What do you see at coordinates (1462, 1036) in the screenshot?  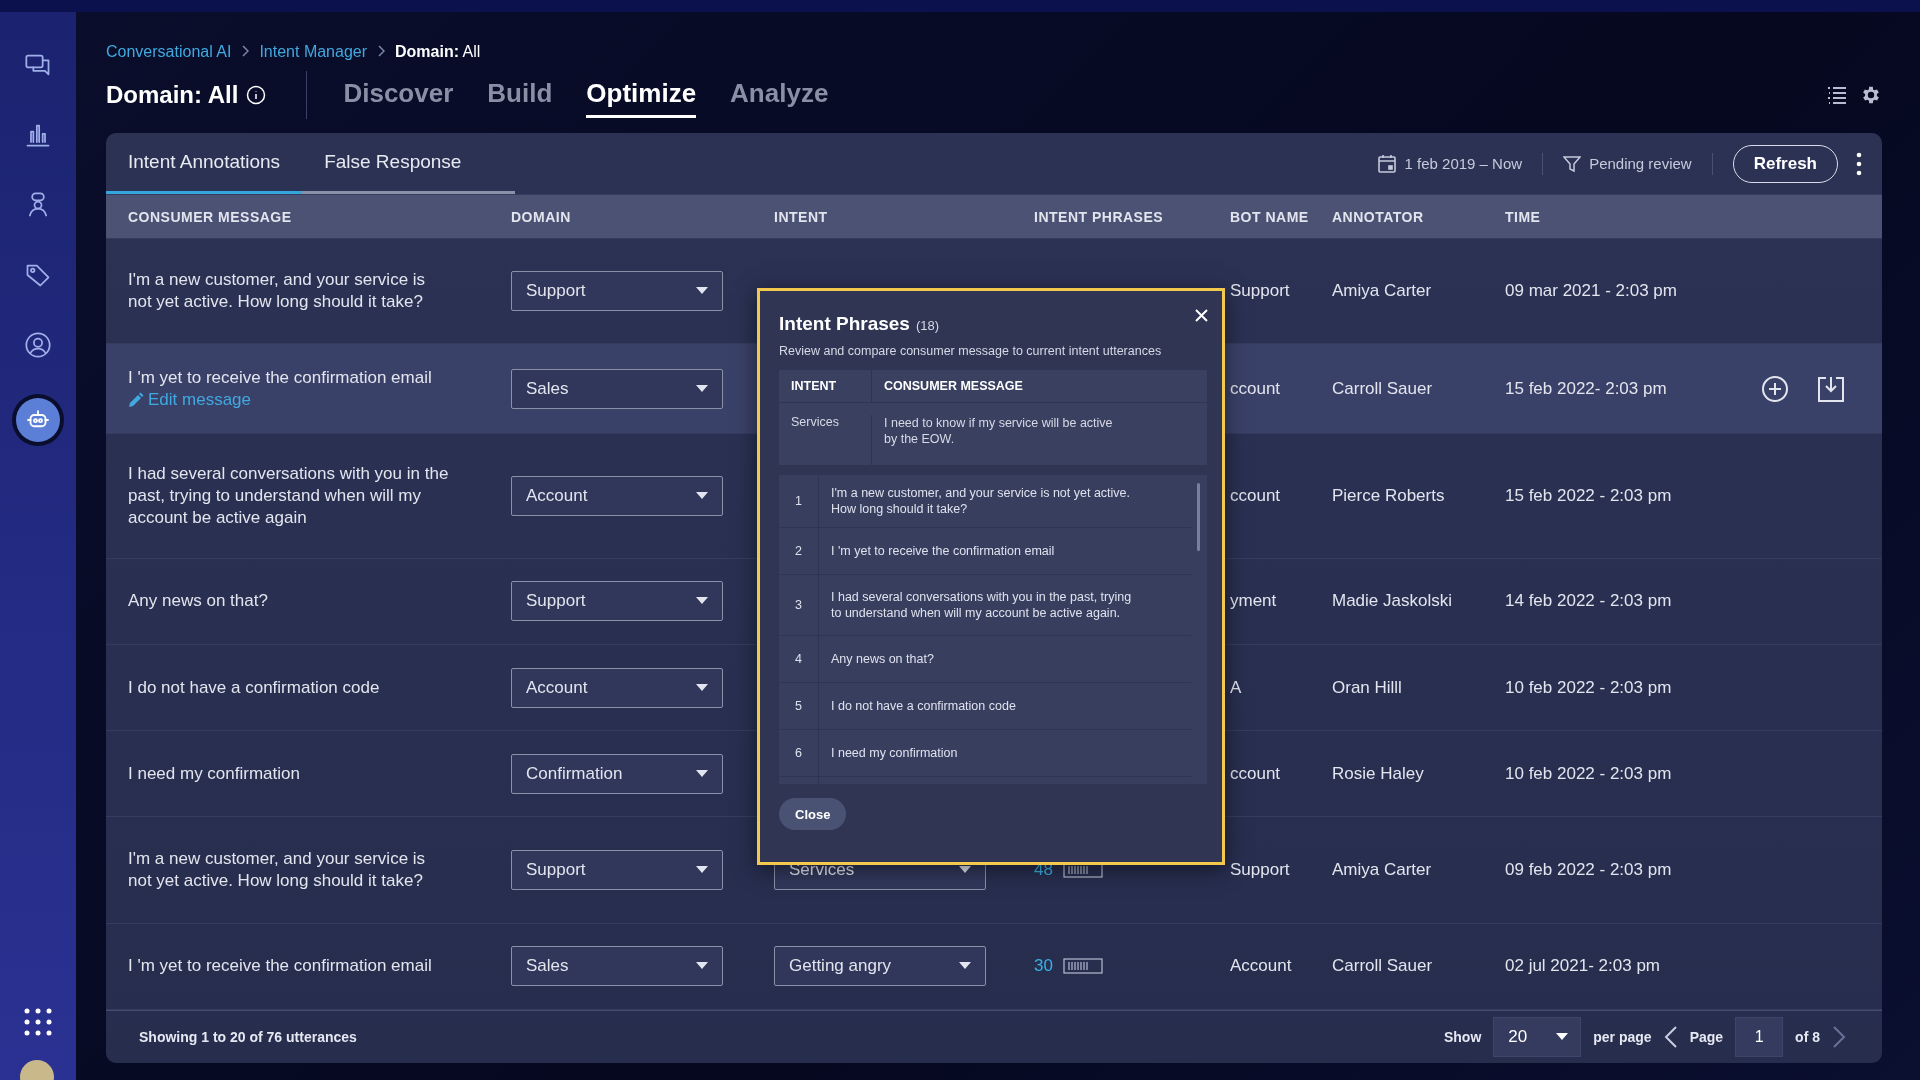 I see `show-label: Show` at bounding box center [1462, 1036].